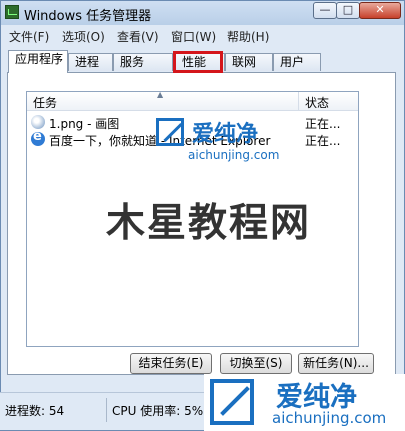  Describe the element at coordinates (225, 134) in the screenshot. I see `watermark-site-name: 爱纯净` at that location.